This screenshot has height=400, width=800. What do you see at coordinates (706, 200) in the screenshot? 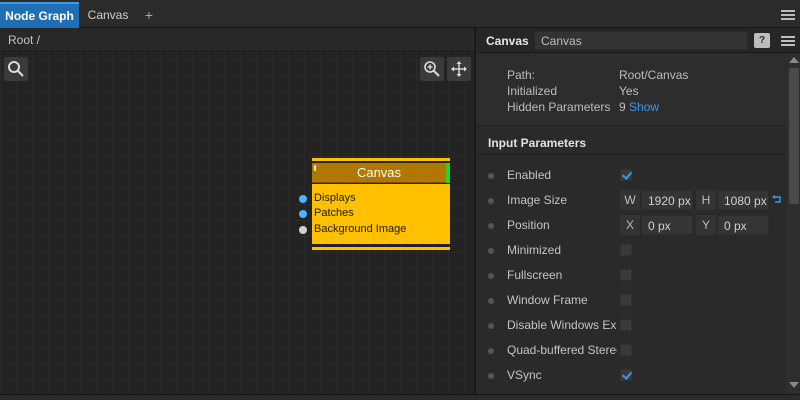
I see `height-tag: H` at bounding box center [706, 200].